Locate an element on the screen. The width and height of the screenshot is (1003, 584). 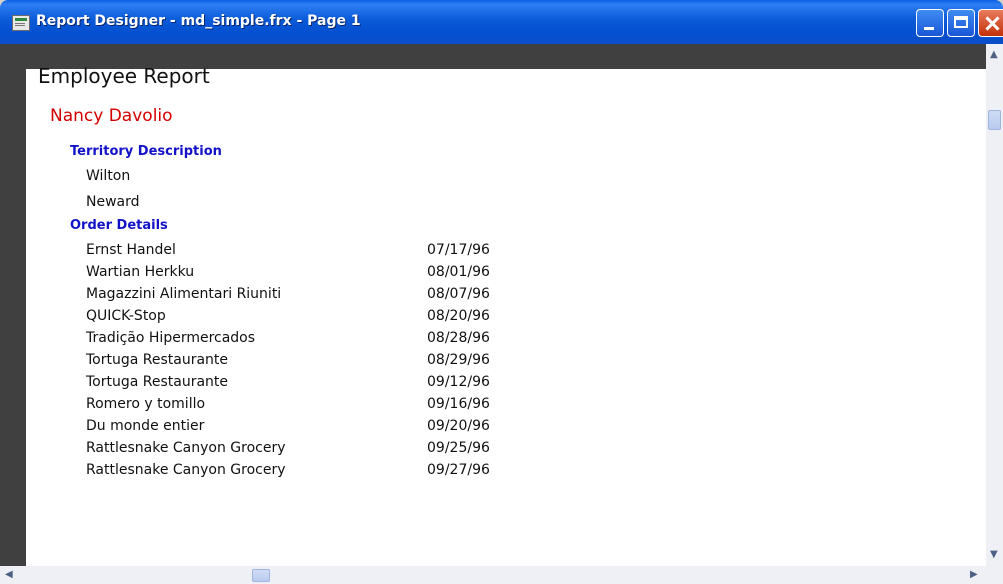
order-date: 08/28/96 is located at coordinates (458, 338).